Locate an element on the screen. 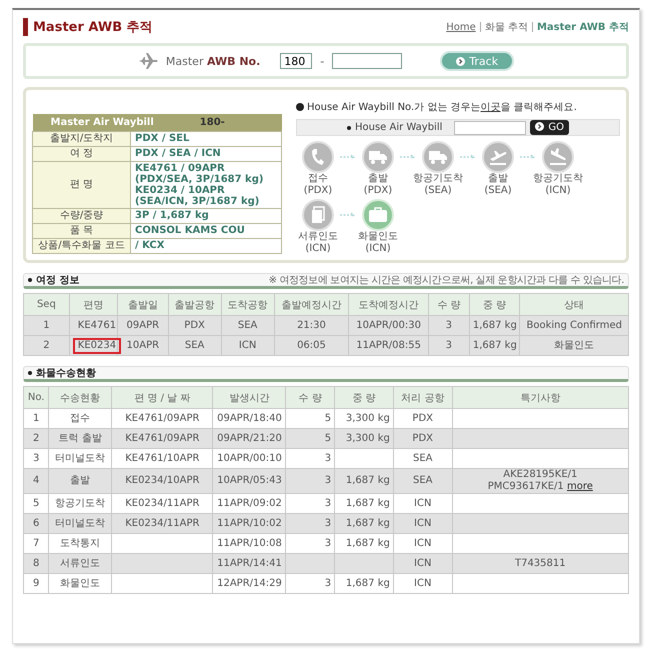 This screenshot has width=650, height=652. step-label: 항공기도착 is located at coordinates (438, 179).